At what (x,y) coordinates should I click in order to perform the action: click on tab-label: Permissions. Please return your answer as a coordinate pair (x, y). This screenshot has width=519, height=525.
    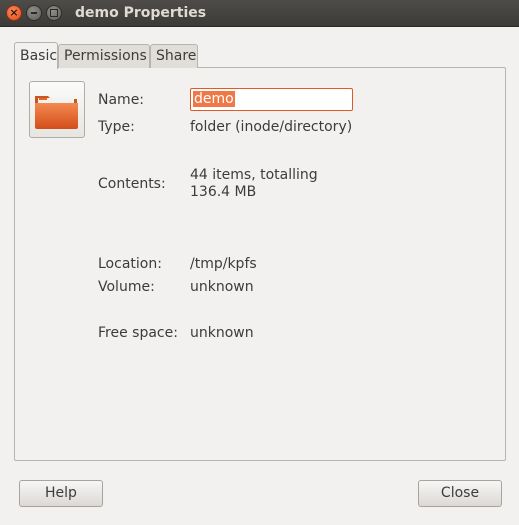
    Looking at the image, I should click on (105, 56).